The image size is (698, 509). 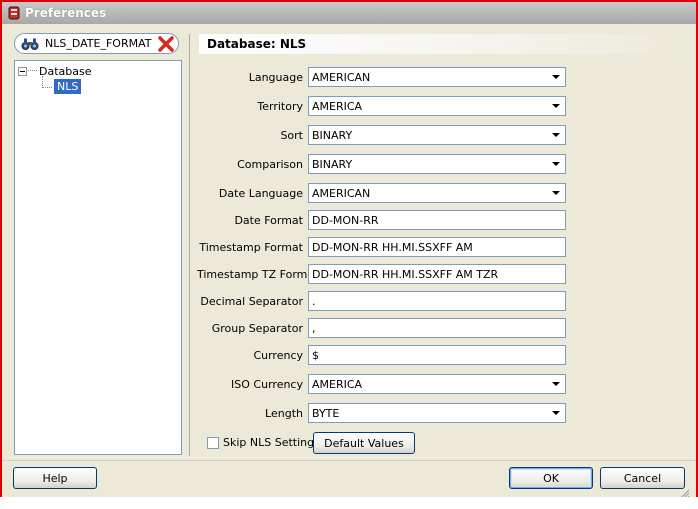 I want to click on currency-label: Currency, so click(x=278, y=355).